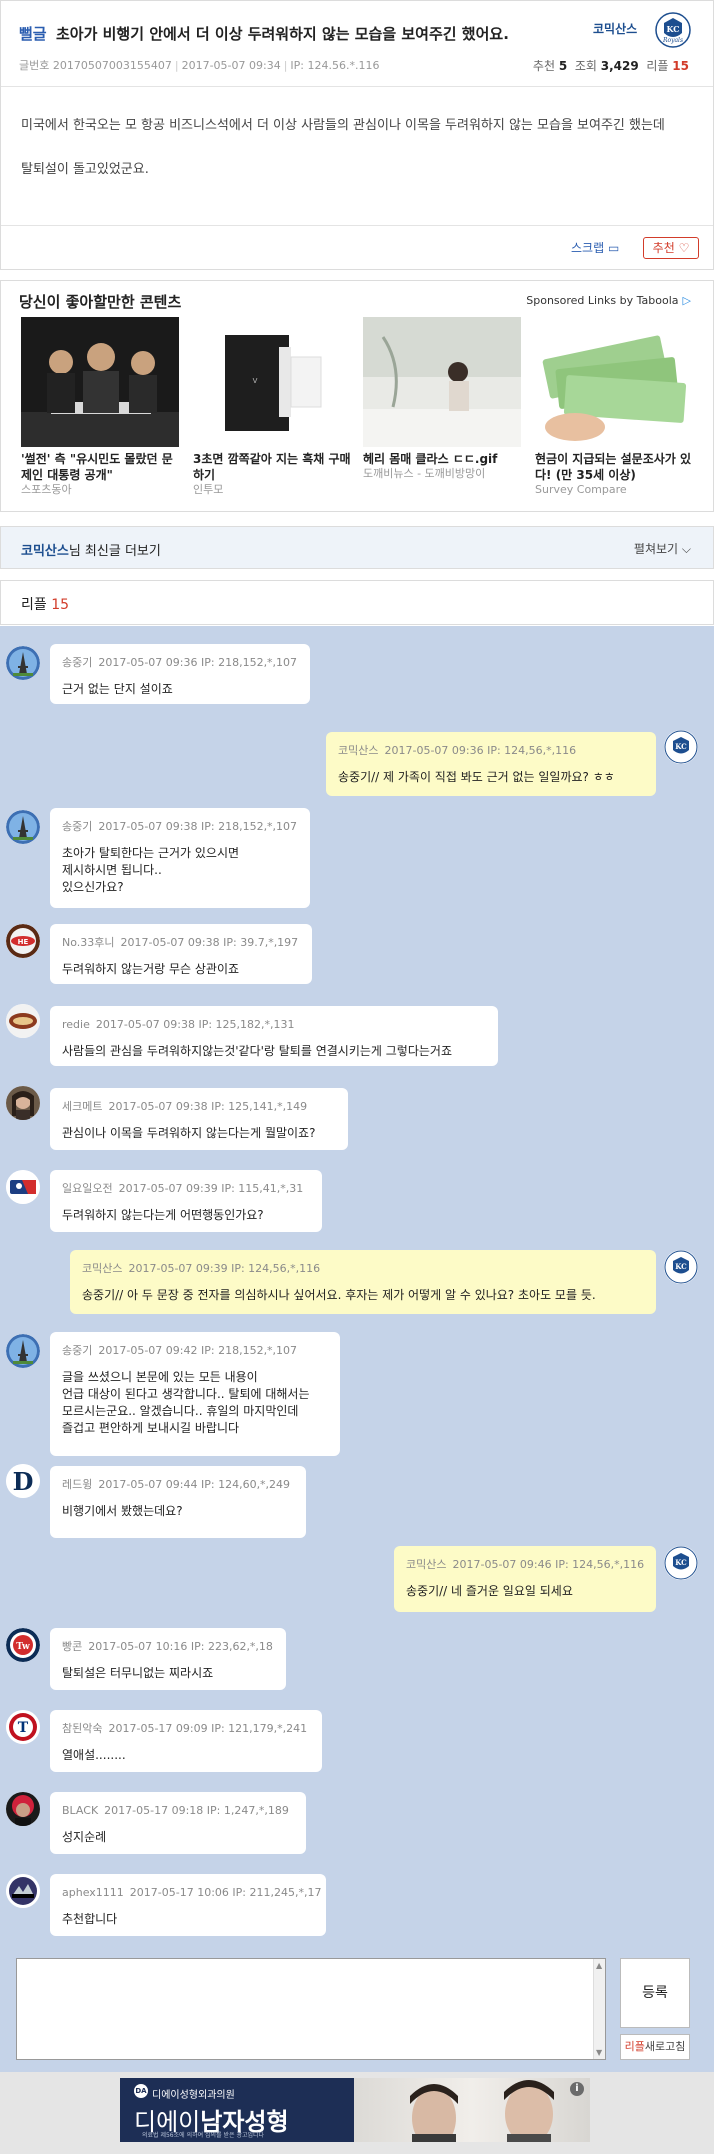 This screenshot has height=2154, width=714. Describe the element at coordinates (151, 969) in the screenshot. I see `comment-text: 두려워하지 않는거랑 무슨 상관이죠` at that location.